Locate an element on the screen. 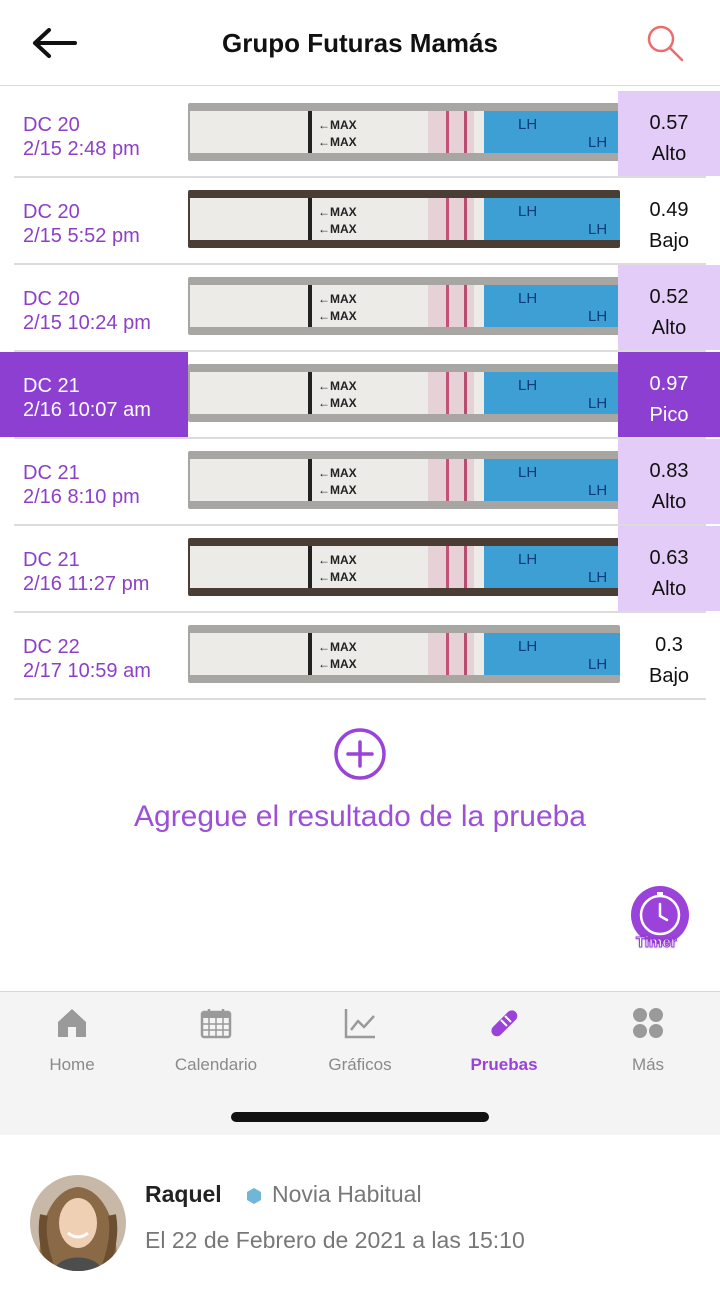 Image resolution: width=720 pixels, height=1315 pixels. nav-home: Home is located at coordinates (72, 1041).